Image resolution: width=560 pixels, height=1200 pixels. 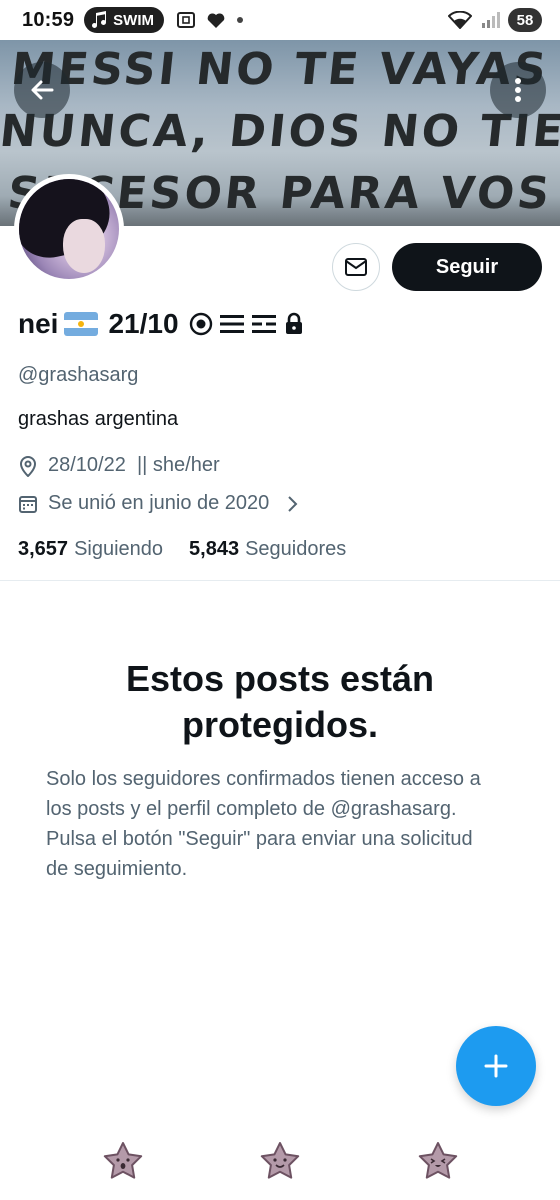 I want to click on status-bar: 10:59 SWIM 58, so click(x=280, y=20).